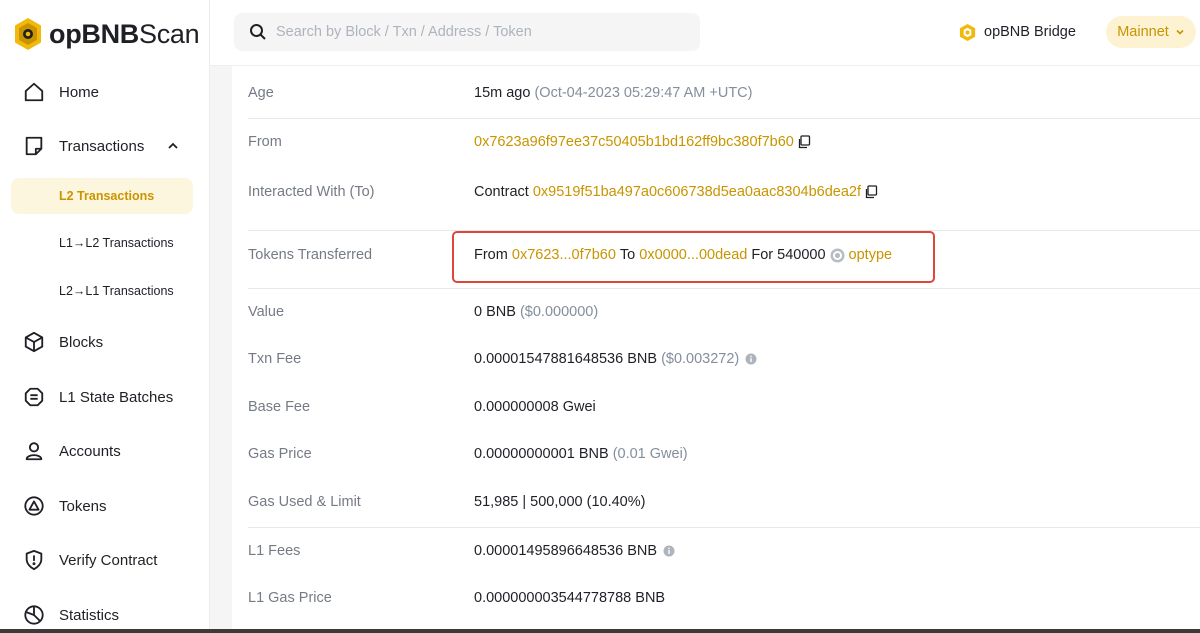  What do you see at coordinates (34, 92) in the screenshot?
I see `home-icon` at bounding box center [34, 92].